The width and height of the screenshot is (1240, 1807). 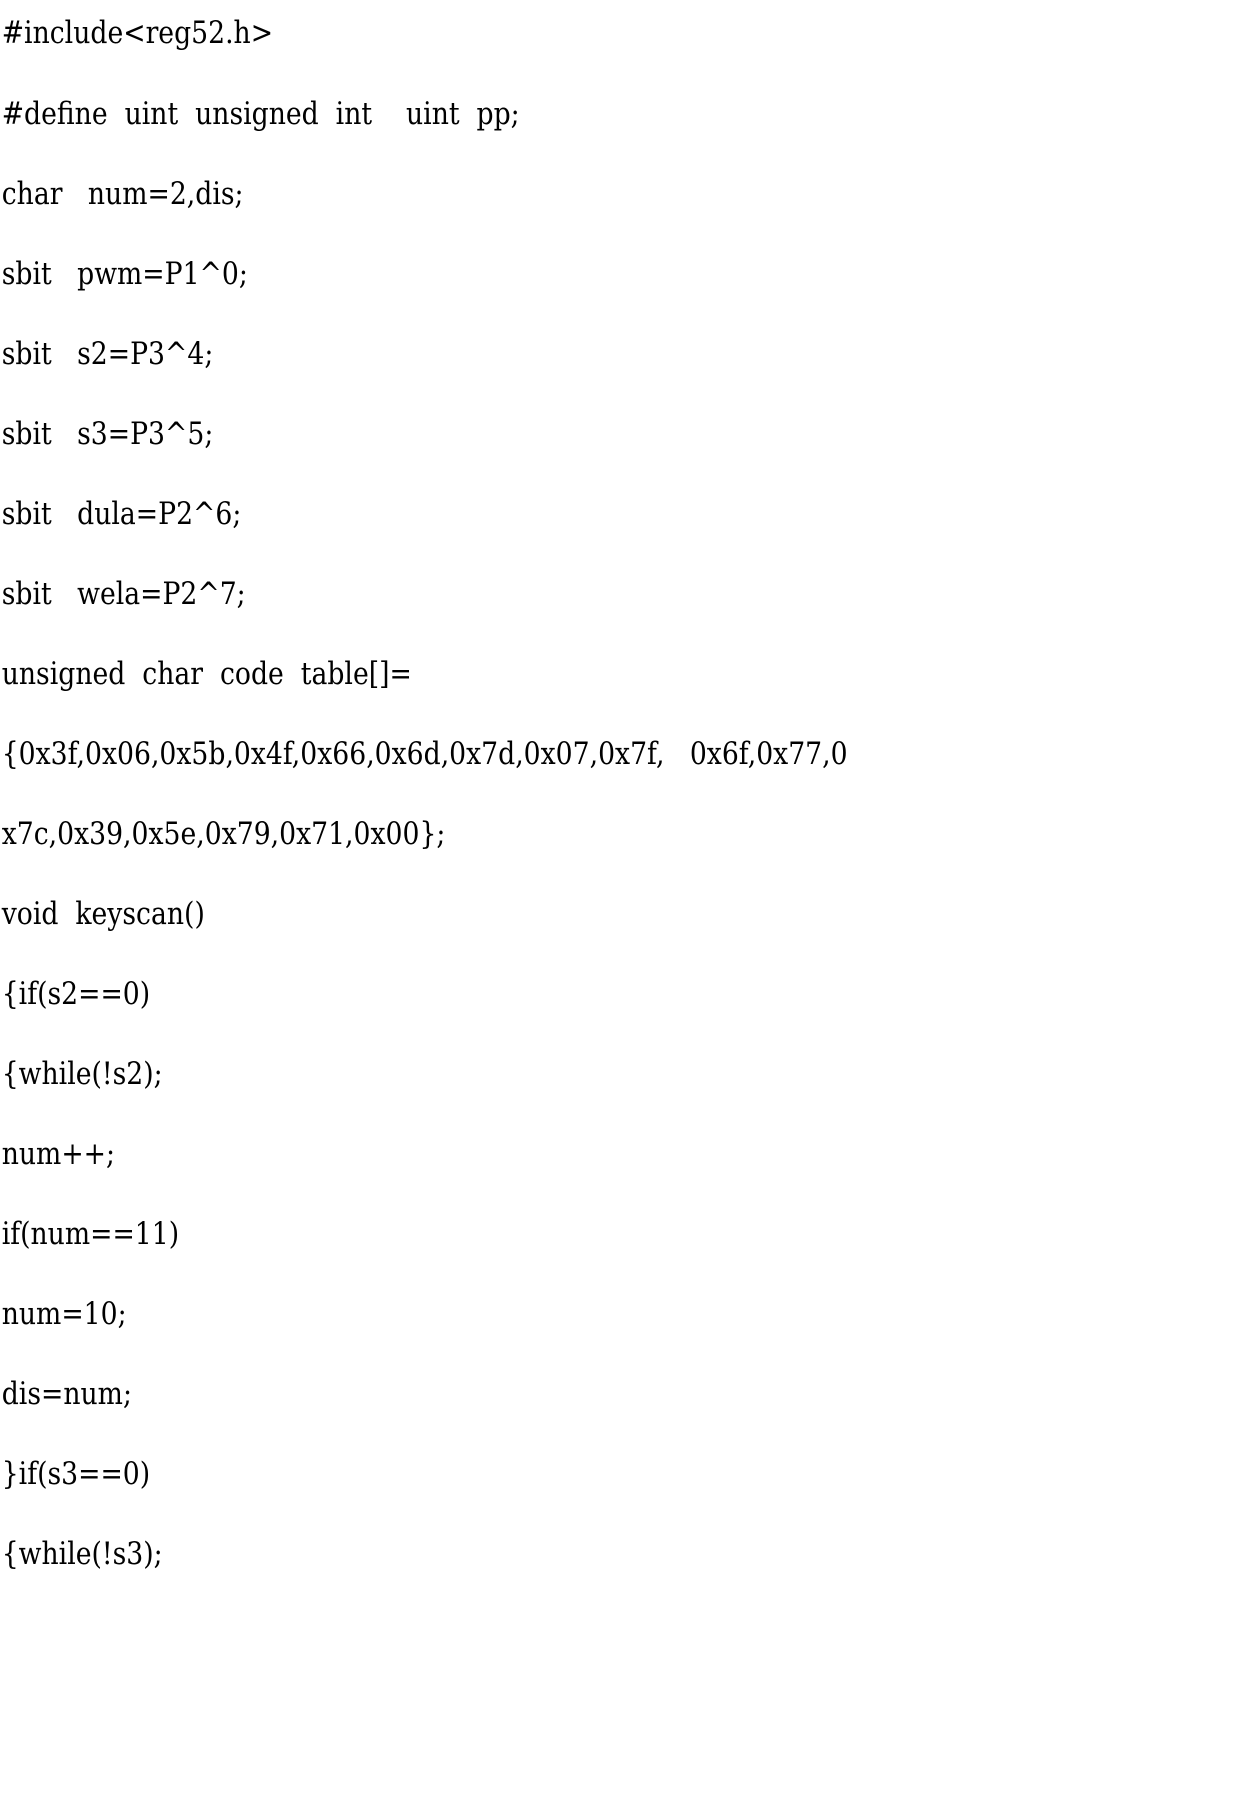 What do you see at coordinates (123, 594) in the screenshot?
I see `code-line: sbit wela=P2^7;` at bounding box center [123, 594].